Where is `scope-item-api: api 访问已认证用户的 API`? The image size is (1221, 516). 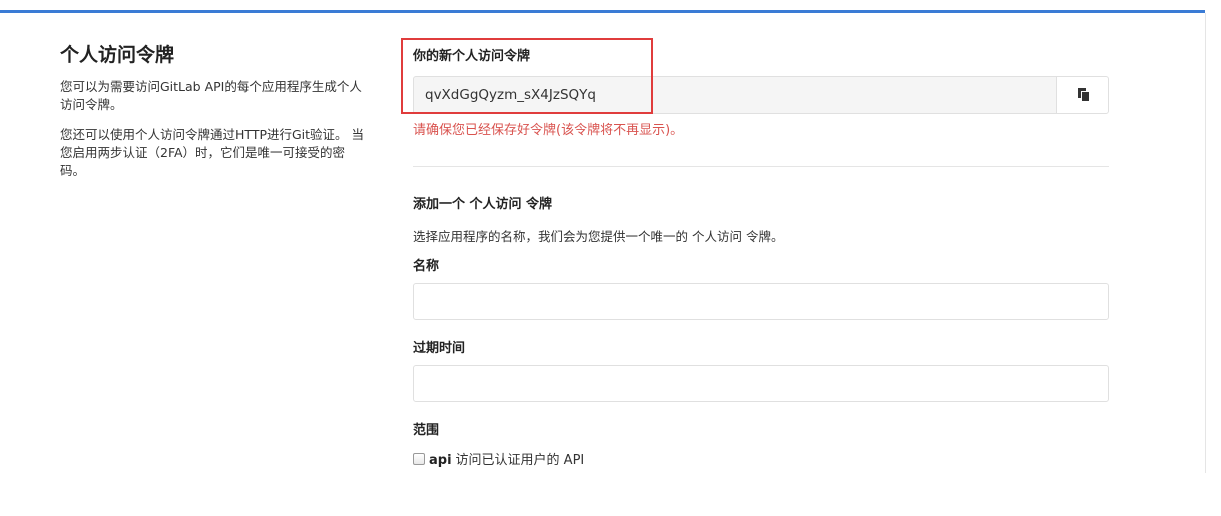 scope-item-api: api 访问已认证用户的 API is located at coordinates (498, 461).